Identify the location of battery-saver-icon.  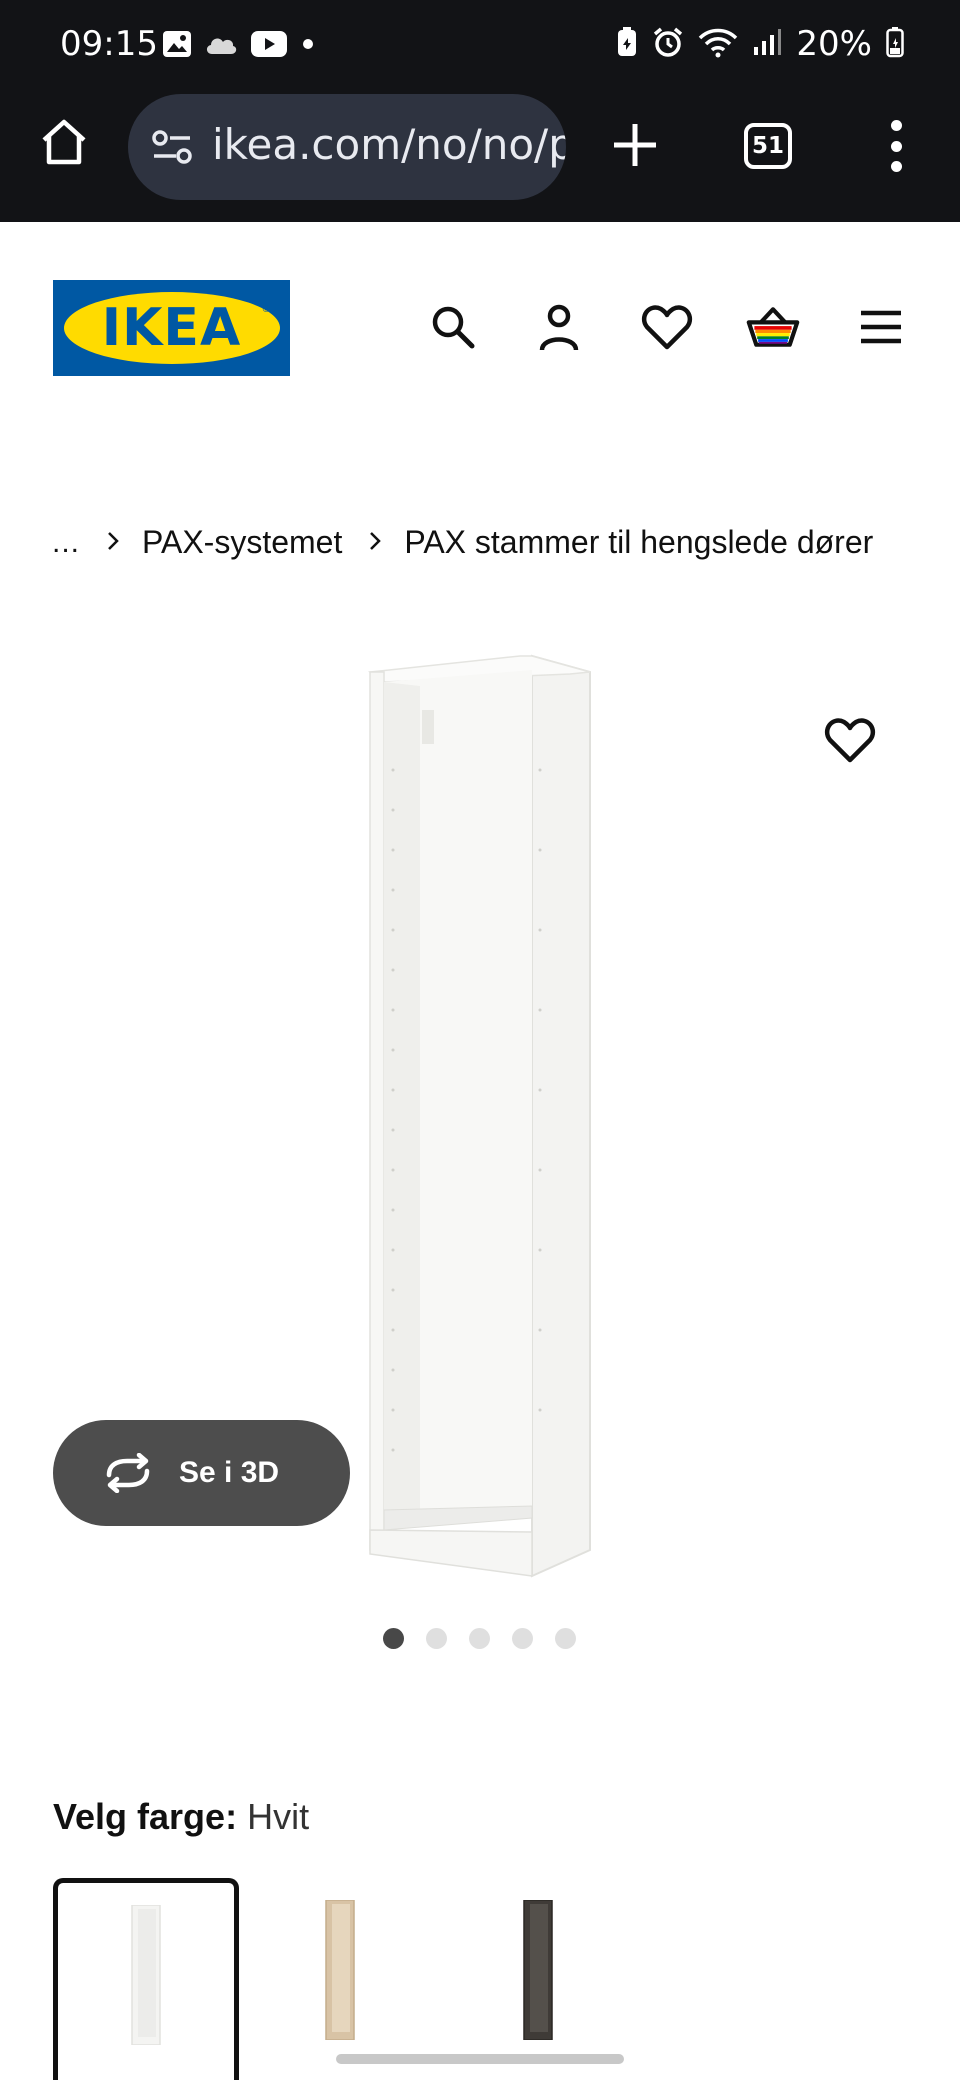
(627, 44).